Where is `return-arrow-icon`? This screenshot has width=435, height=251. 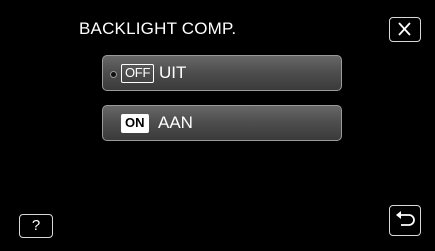
return-arrow-icon is located at coordinates (405, 218).